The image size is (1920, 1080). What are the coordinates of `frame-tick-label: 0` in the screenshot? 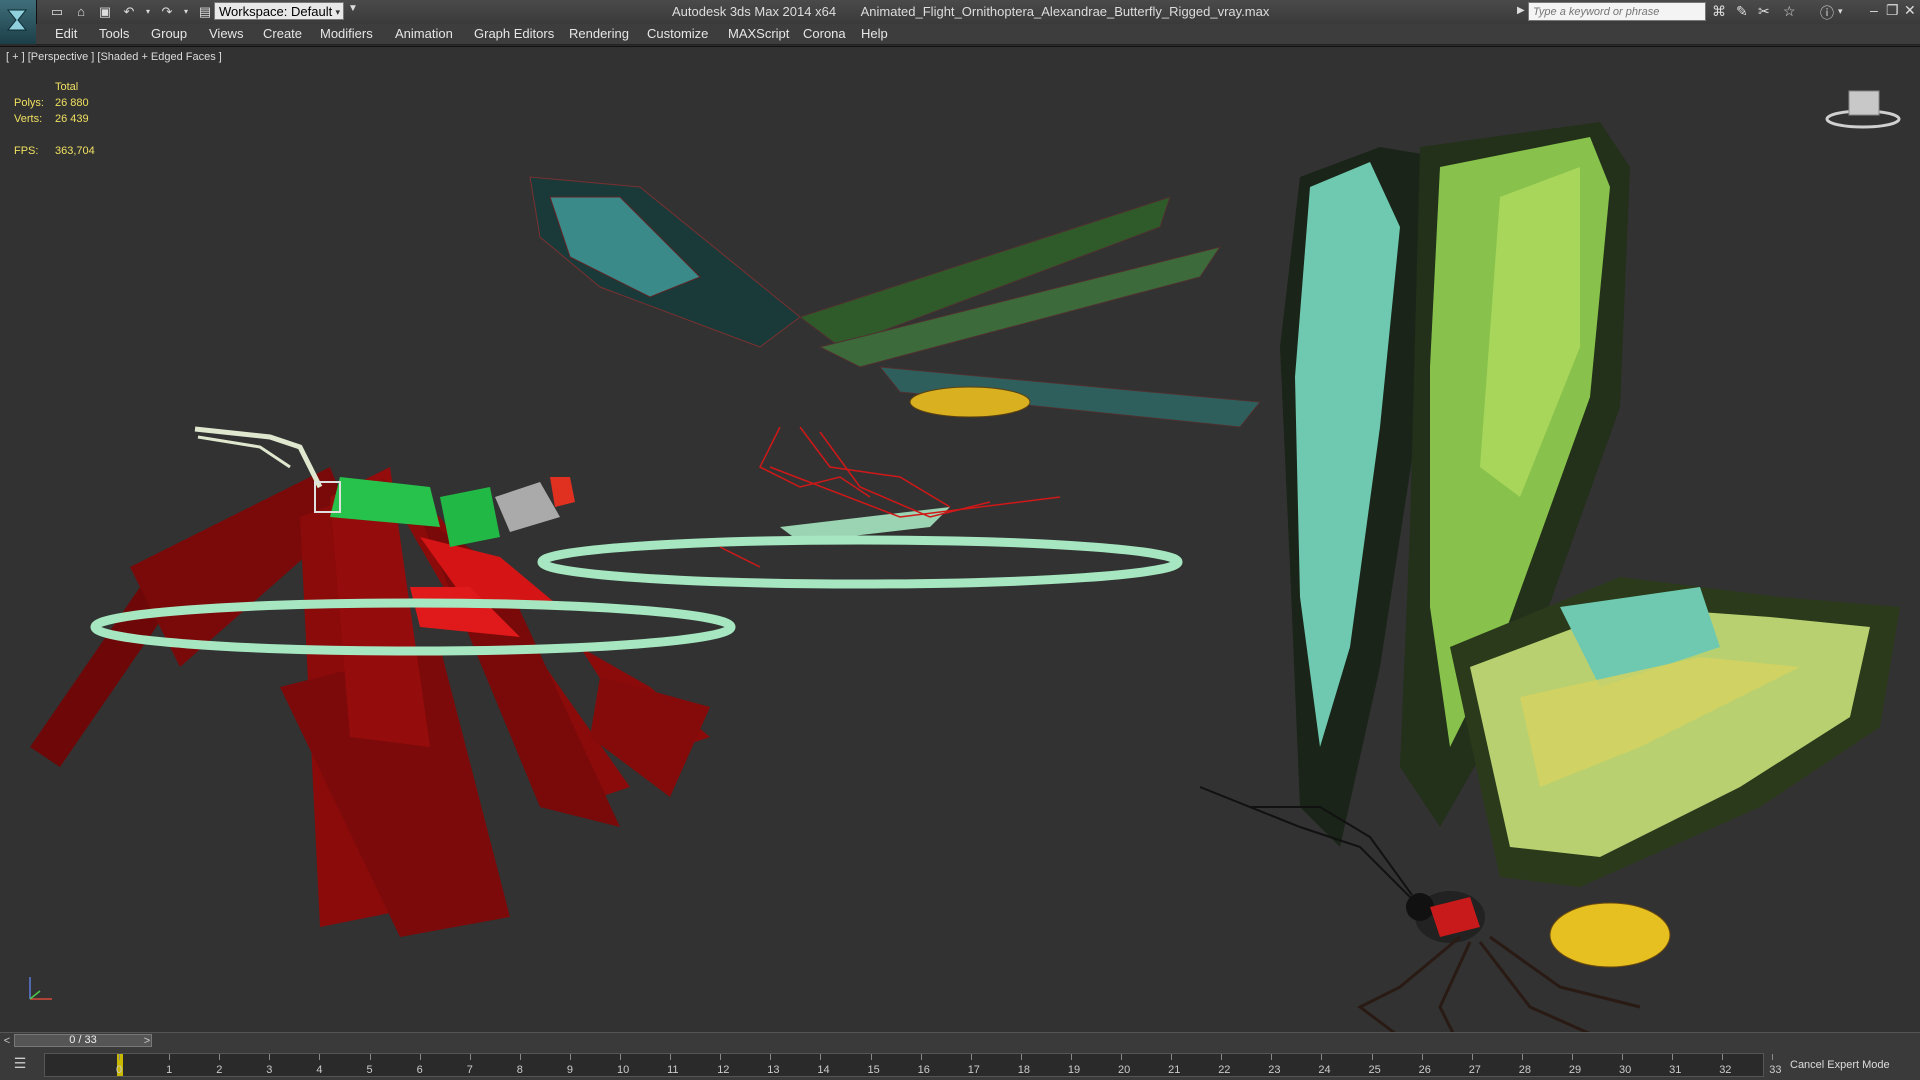 It's located at (119, 1070).